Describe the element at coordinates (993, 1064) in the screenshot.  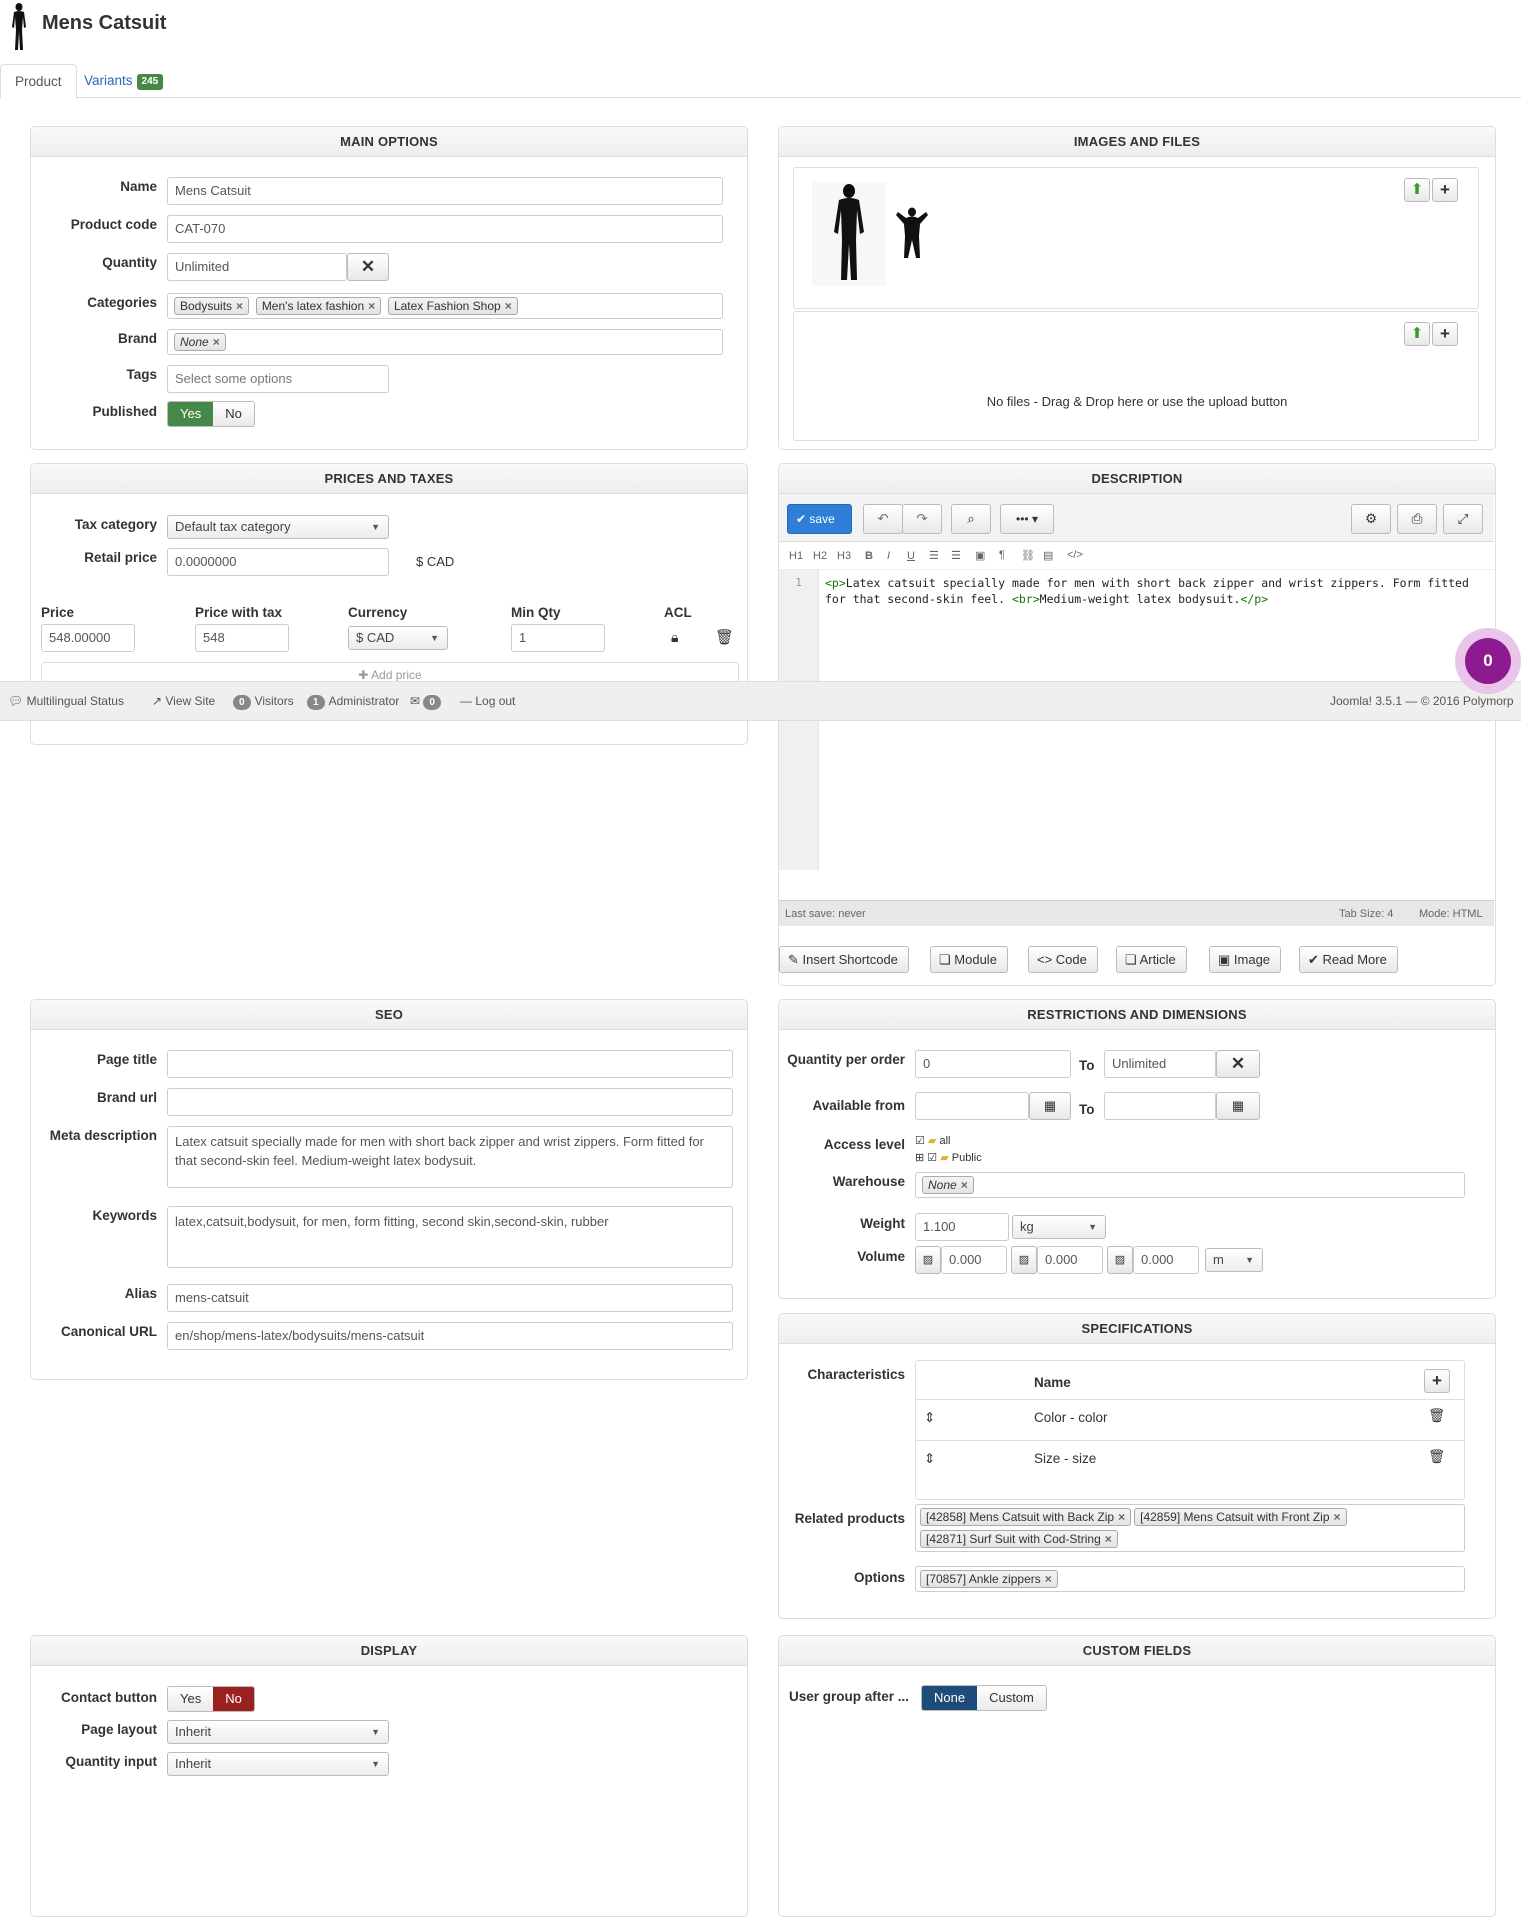
I see `qty-per-order-from-input: 0` at that location.